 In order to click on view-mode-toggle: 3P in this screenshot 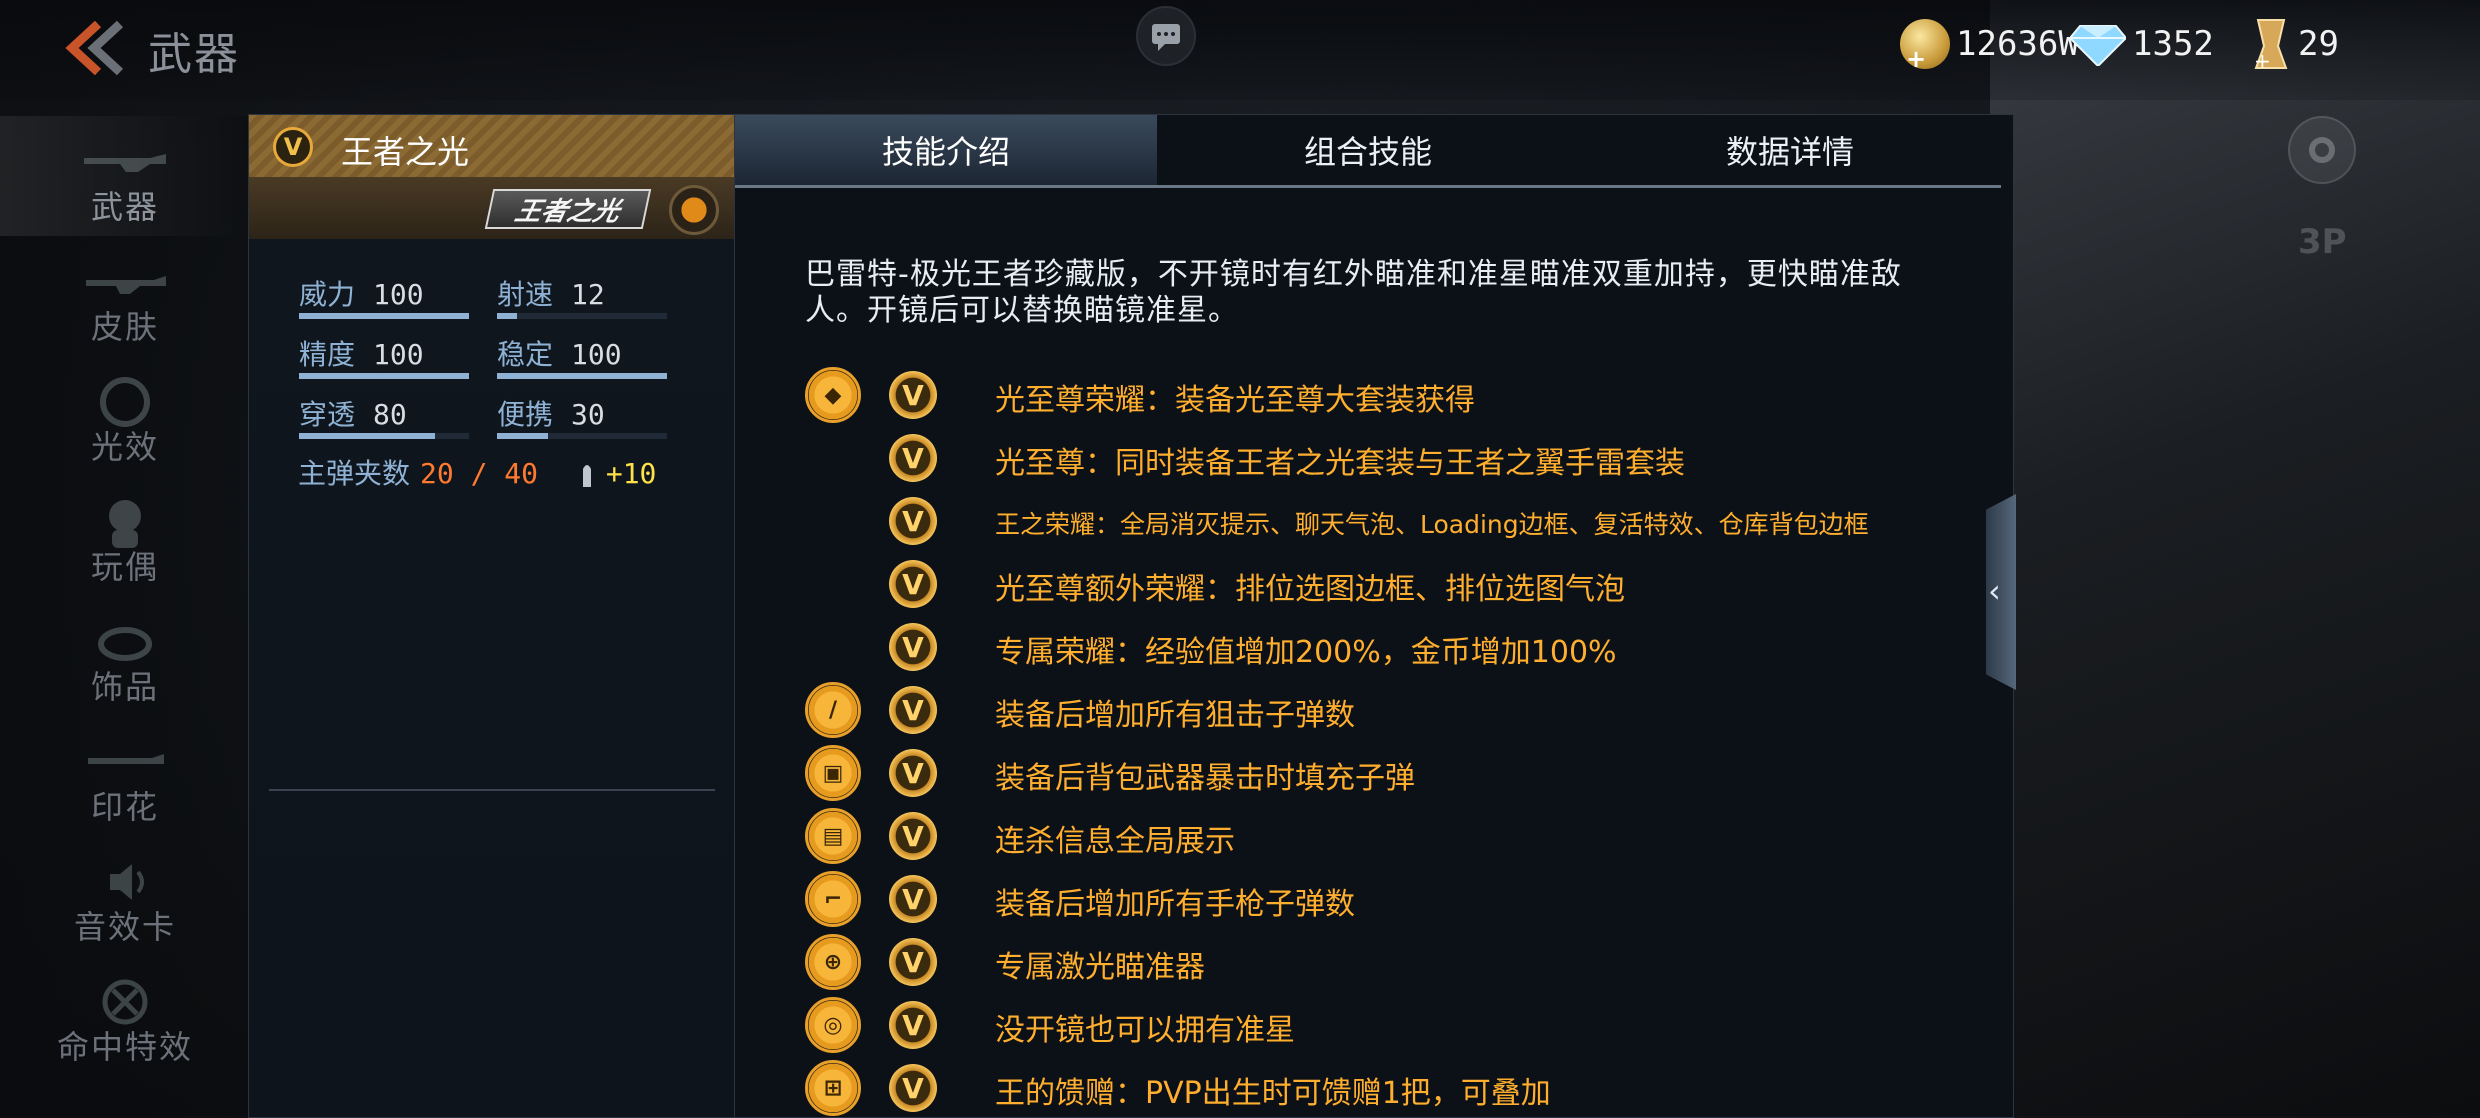, I will do `click(2322, 242)`.